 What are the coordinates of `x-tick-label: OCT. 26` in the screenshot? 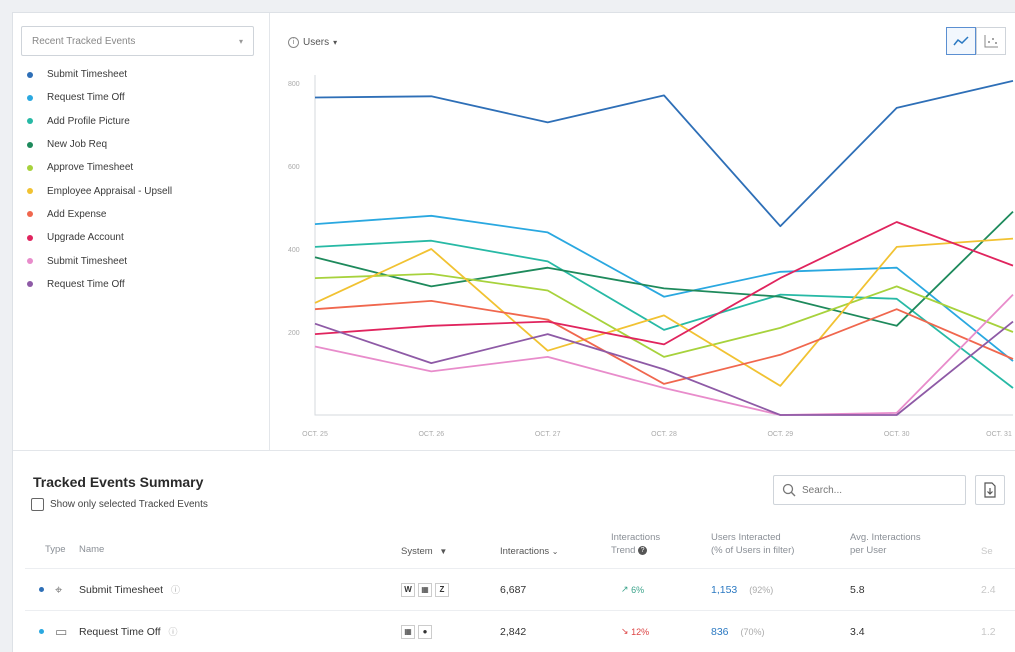 It's located at (431, 434).